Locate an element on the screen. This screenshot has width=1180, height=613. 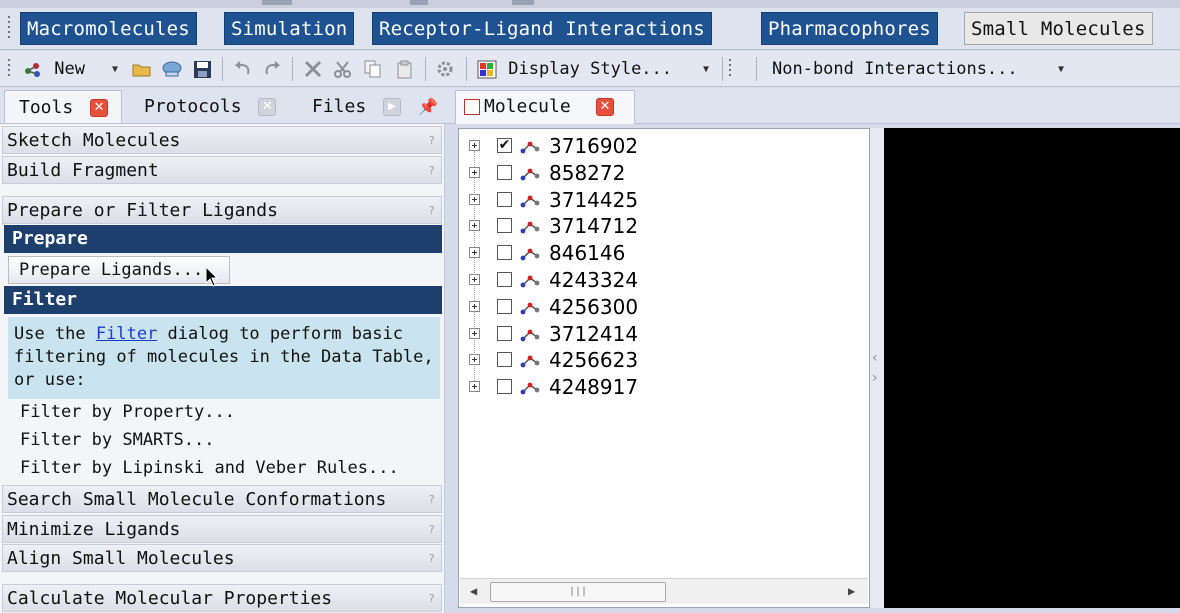
ribbon-tab-macromolecules: Macromolecules is located at coordinates (108, 28).